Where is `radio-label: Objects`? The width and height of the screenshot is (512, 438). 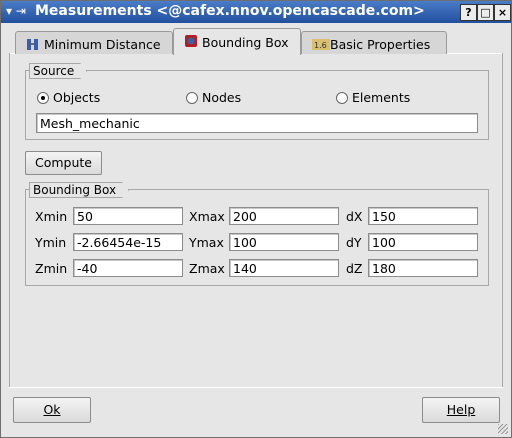 radio-label: Objects is located at coordinates (77, 97).